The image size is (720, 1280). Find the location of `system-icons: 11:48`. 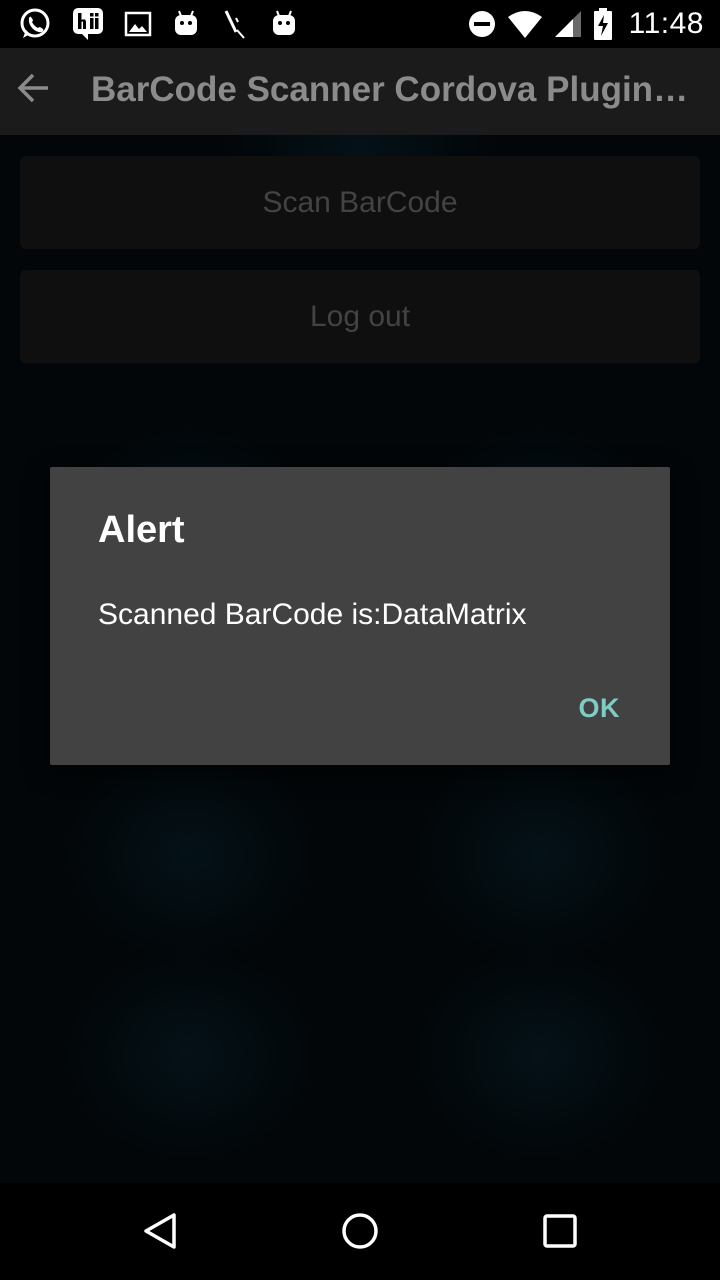

system-icons: 11:48 is located at coordinates (585, 24).